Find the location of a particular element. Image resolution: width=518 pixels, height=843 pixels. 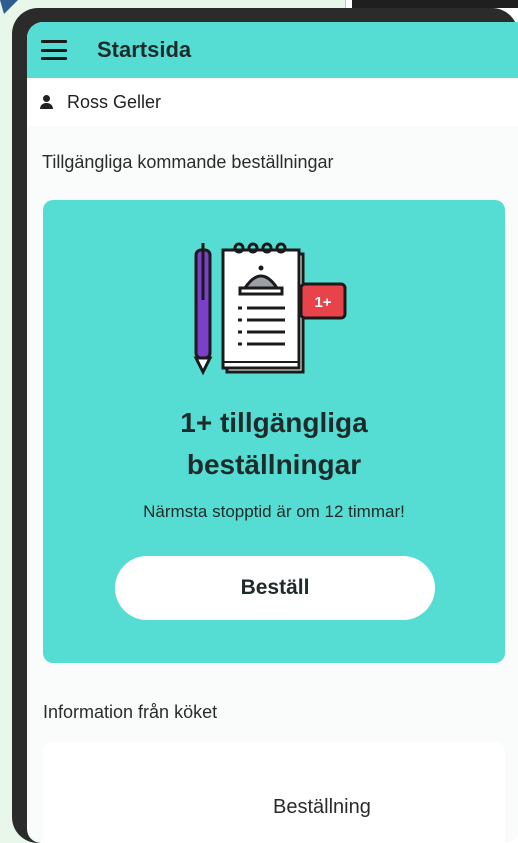

user-row: Ross Geller is located at coordinates (272, 102).